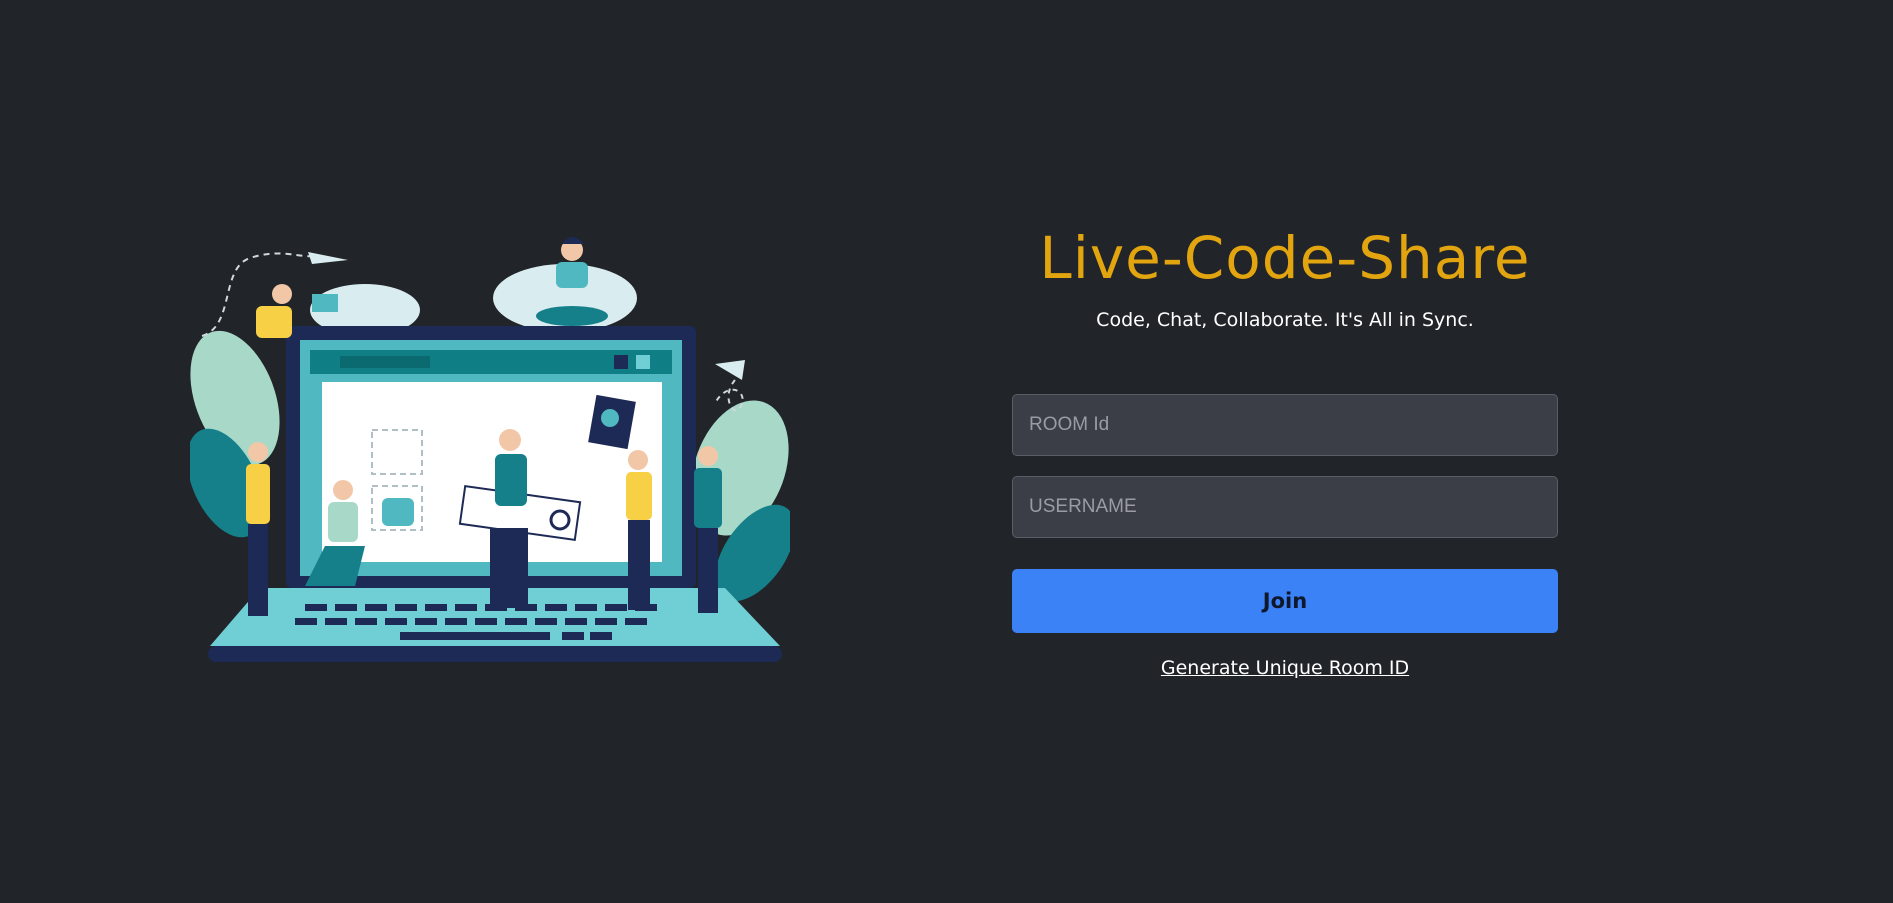 The width and height of the screenshot is (1893, 903). Describe the element at coordinates (1285, 425) in the screenshot. I see `room-id-input` at that location.